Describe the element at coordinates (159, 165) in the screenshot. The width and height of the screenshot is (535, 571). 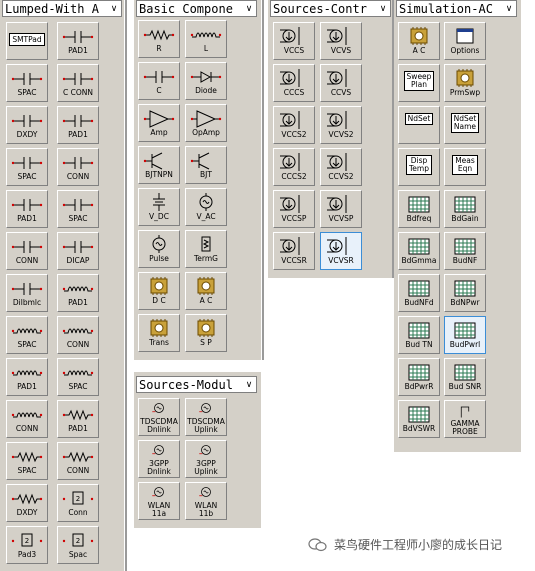
I see `palette-item-bjtnpn: BJTNPN` at that location.